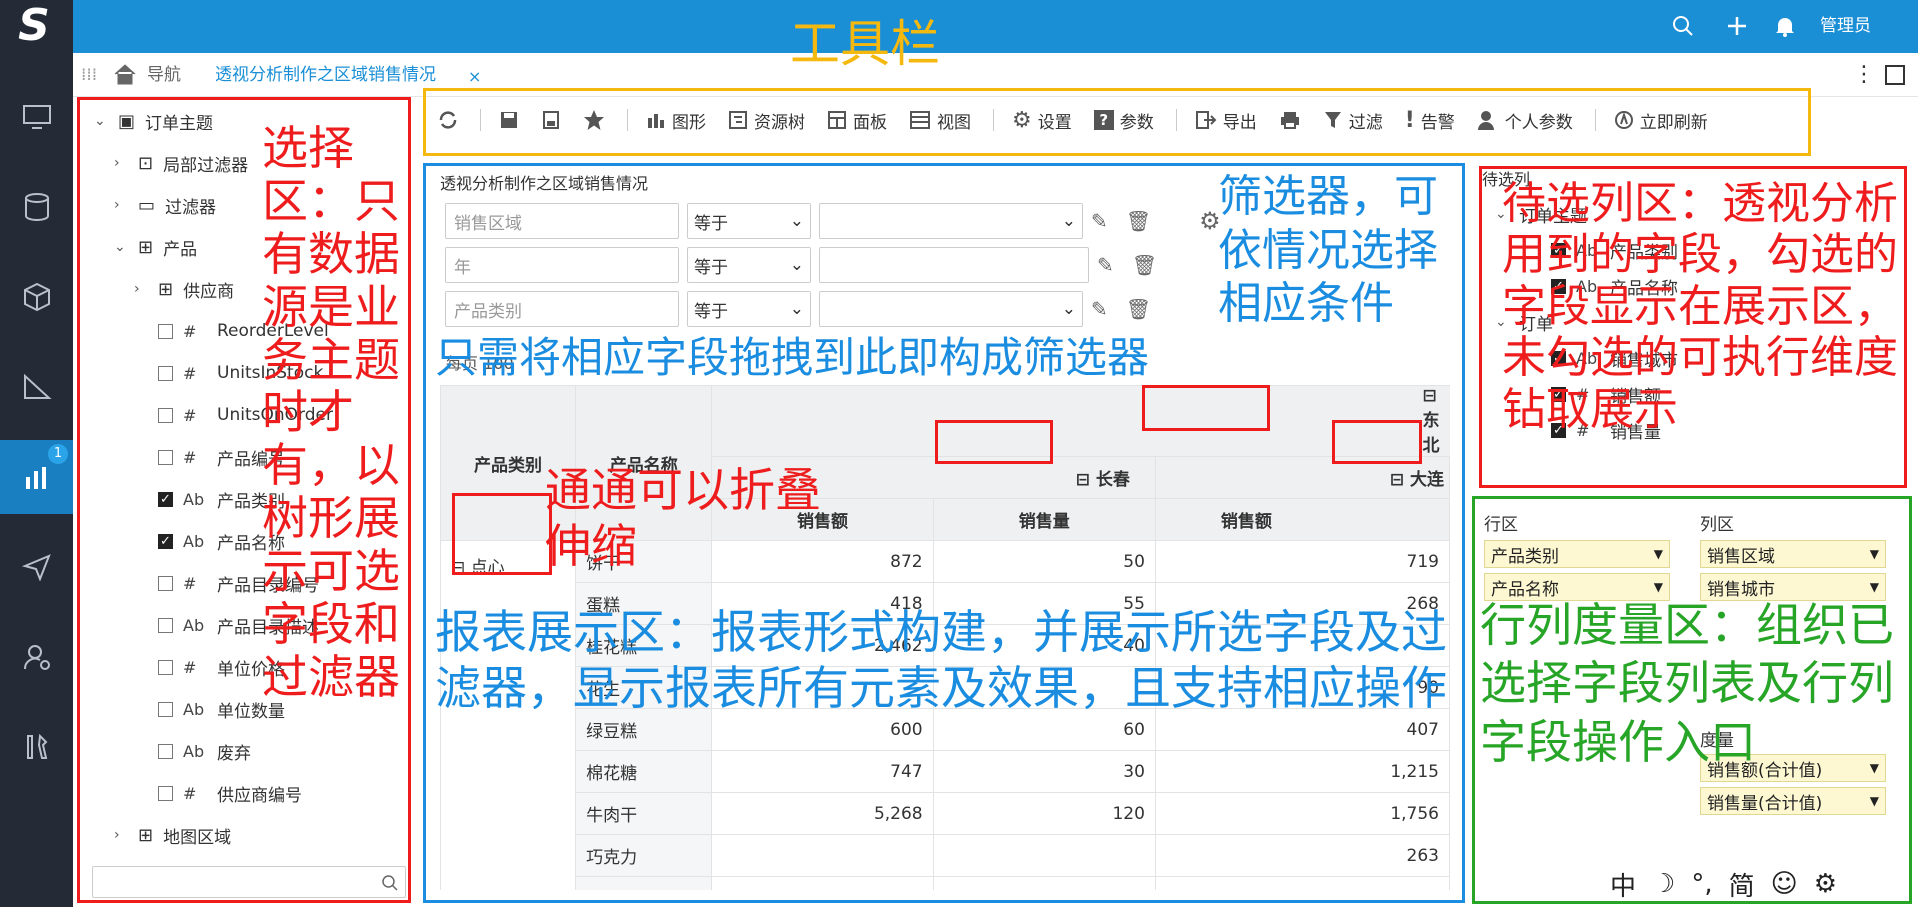  What do you see at coordinates (1683, 26) in the screenshot?
I see `search-icon` at bounding box center [1683, 26].